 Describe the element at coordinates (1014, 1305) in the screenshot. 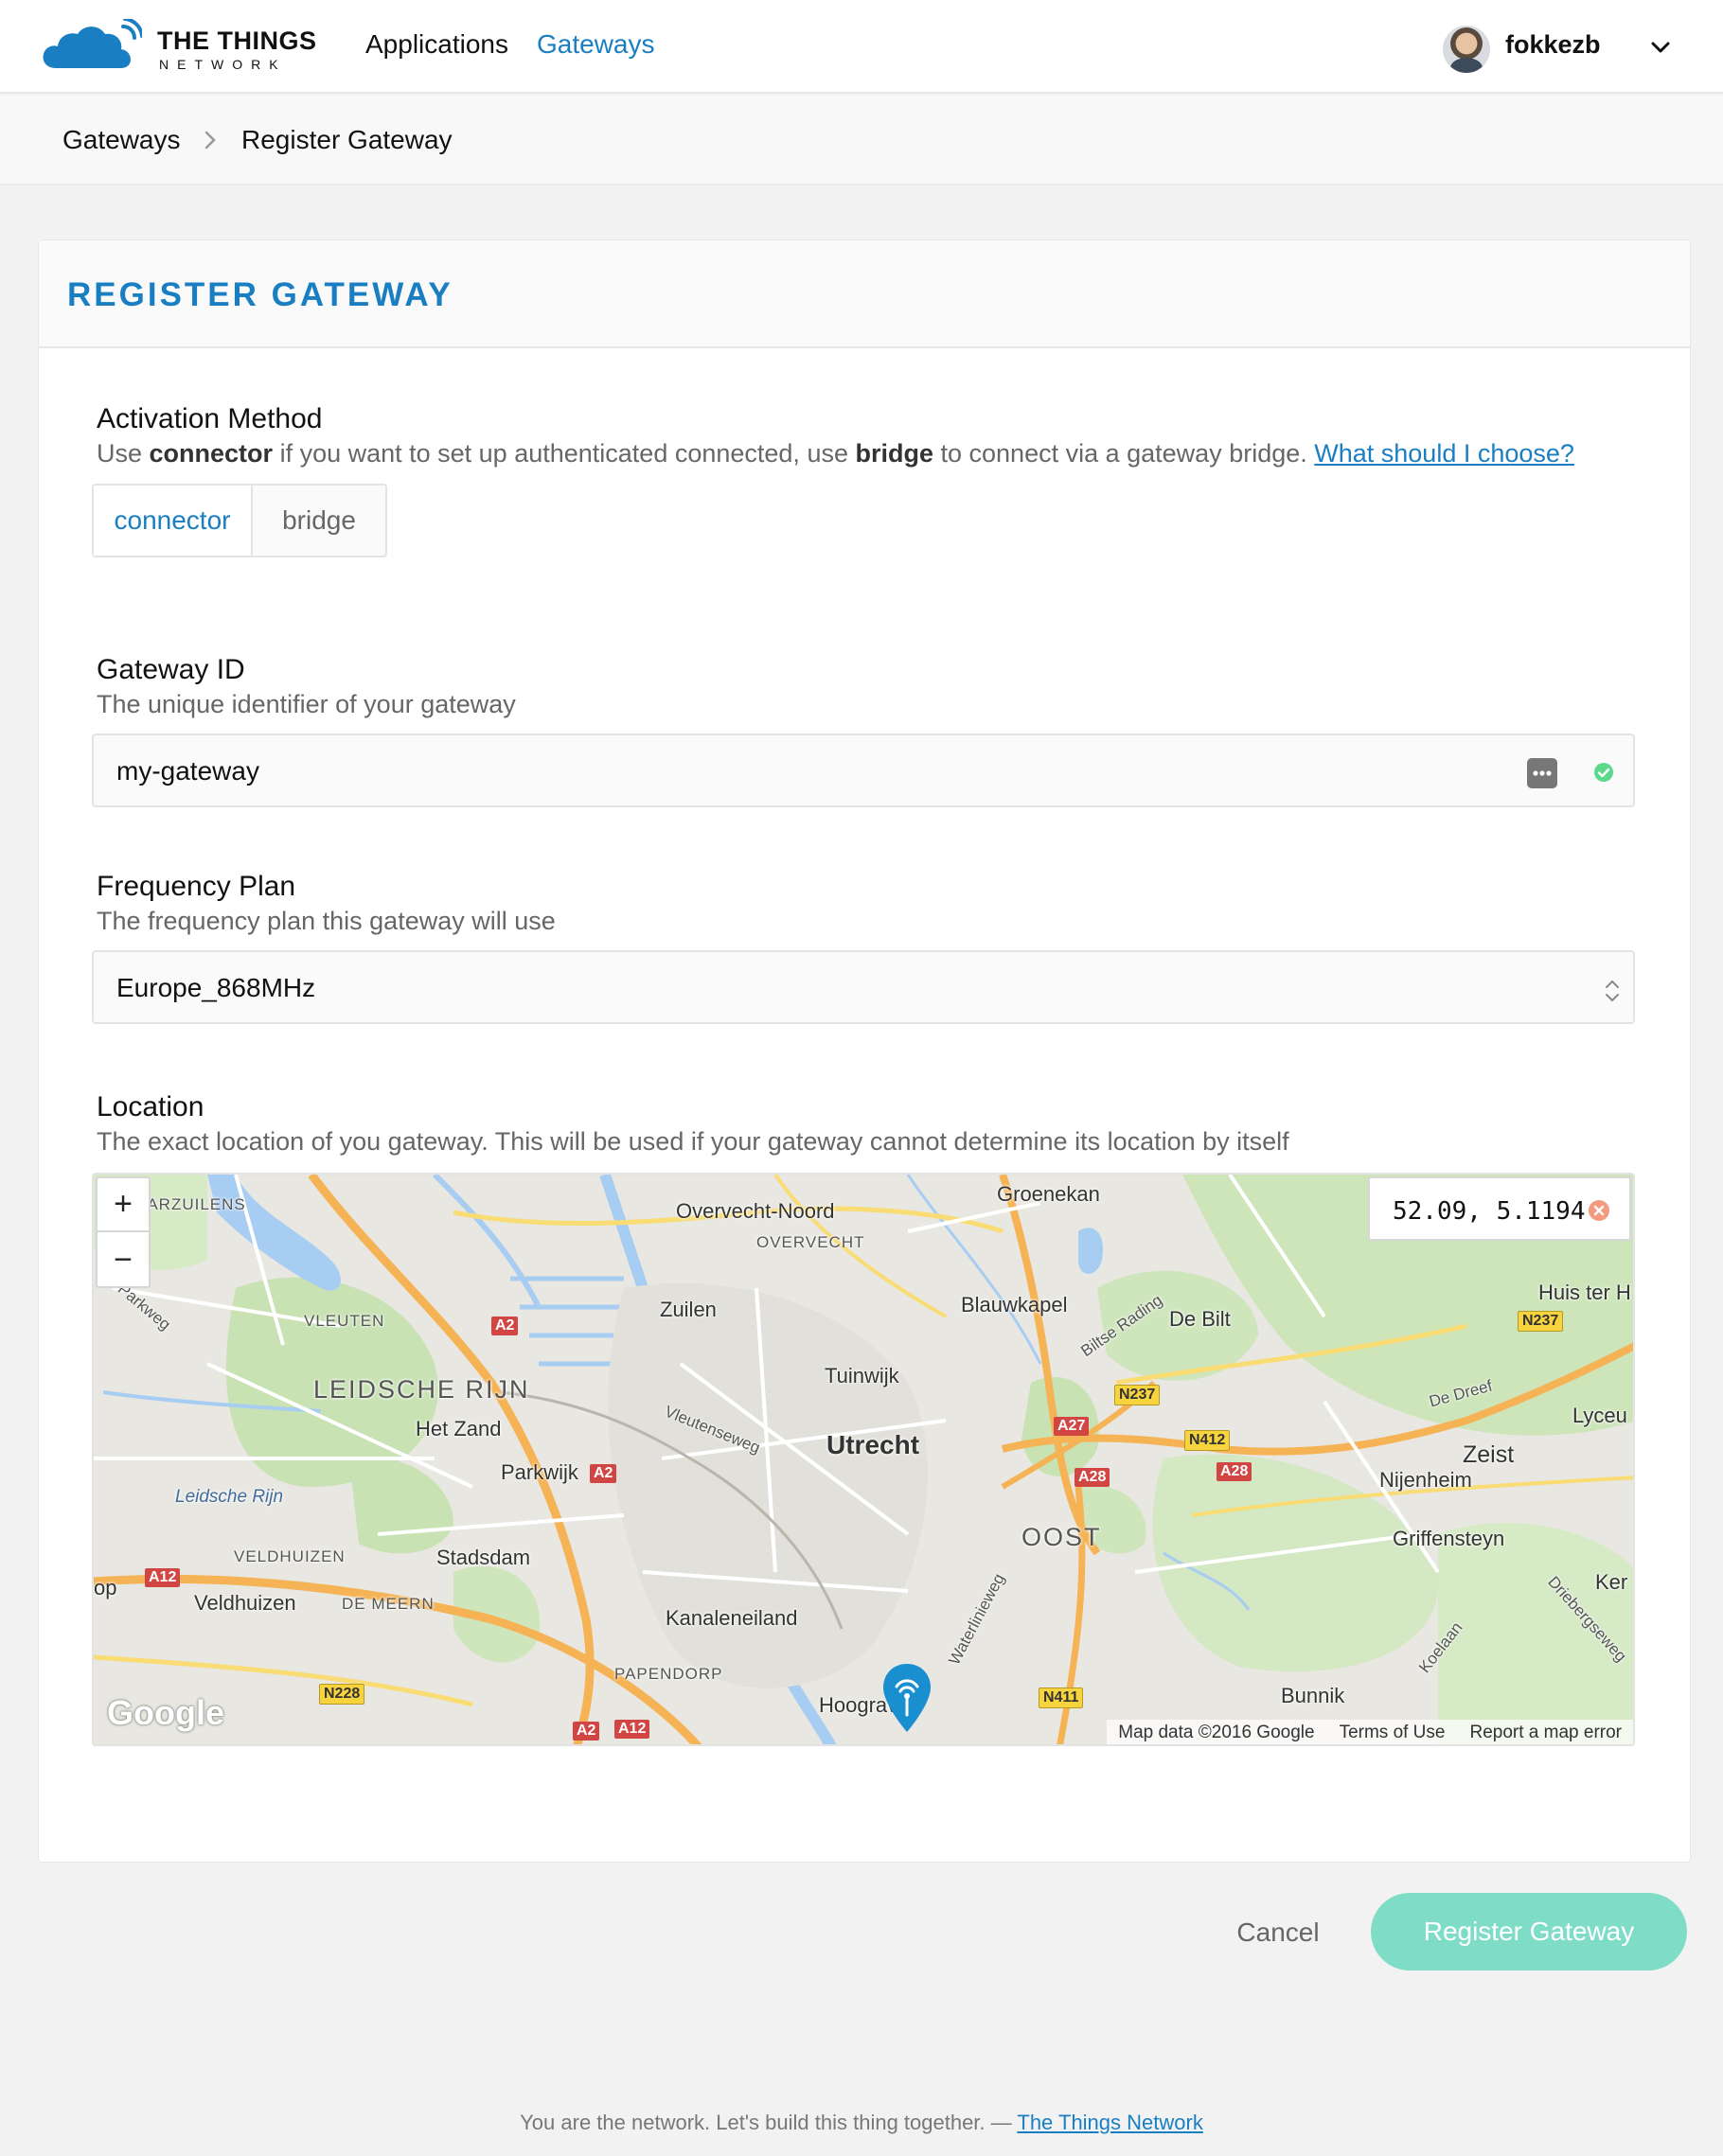

I see `map-label: Blauwkapel` at that location.